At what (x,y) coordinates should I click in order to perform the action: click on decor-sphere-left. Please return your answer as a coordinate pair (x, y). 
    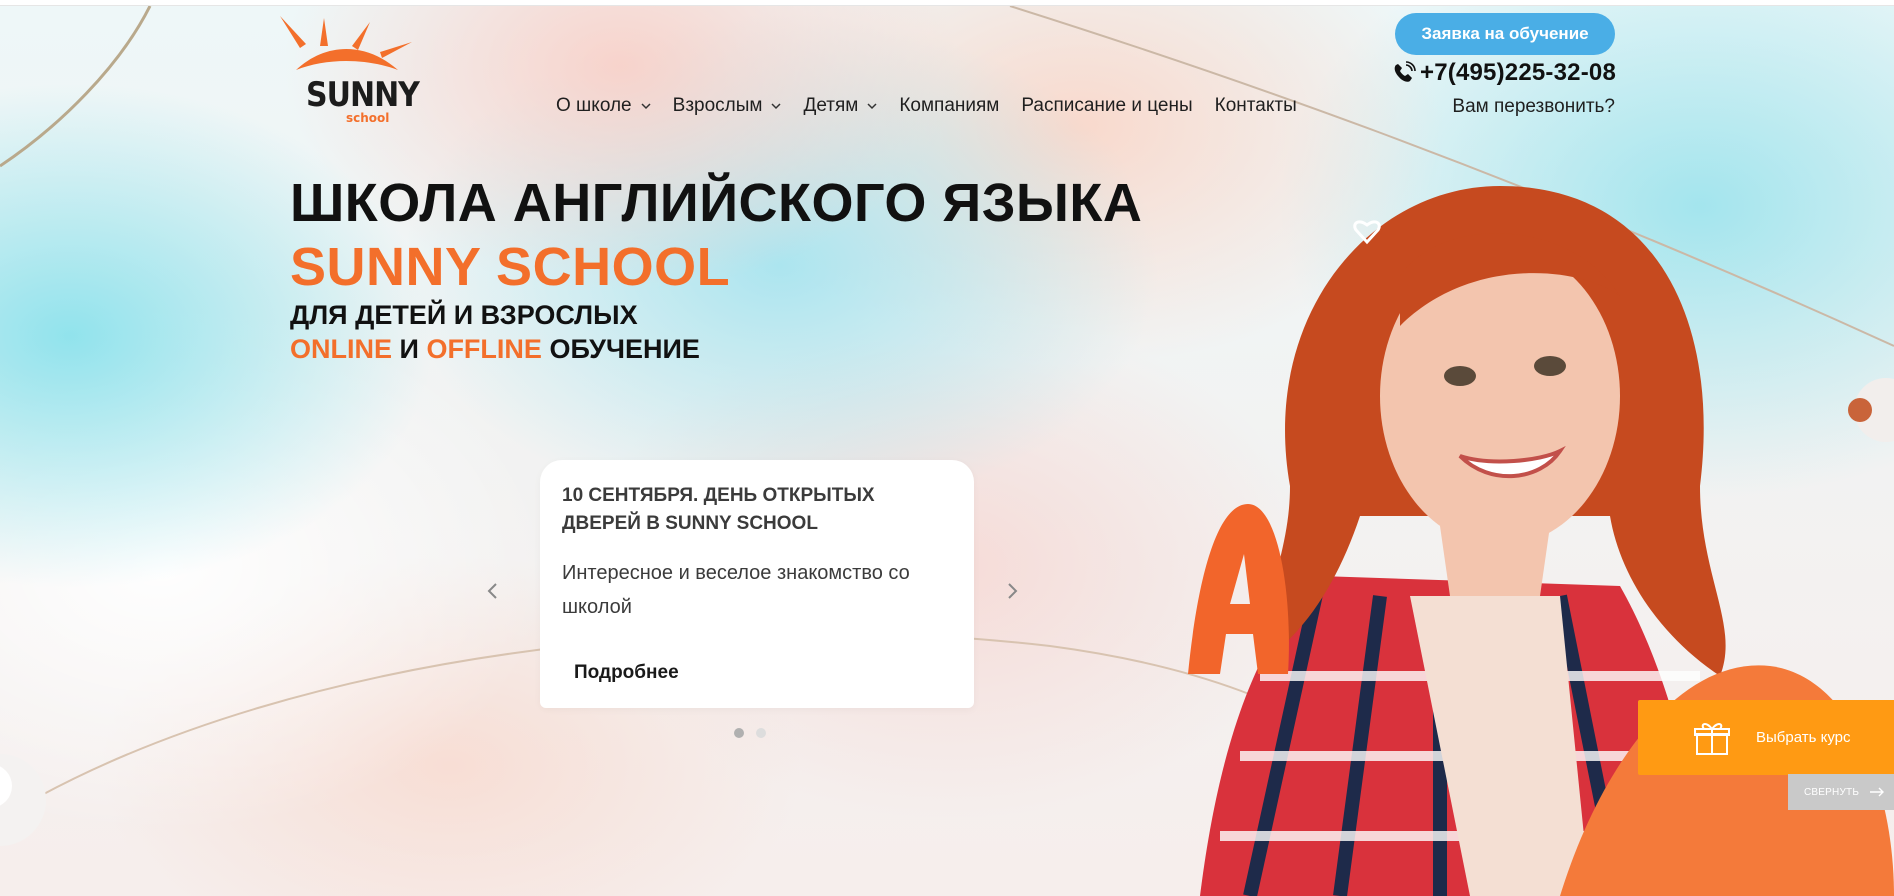
    Looking at the image, I should click on (25, 801).